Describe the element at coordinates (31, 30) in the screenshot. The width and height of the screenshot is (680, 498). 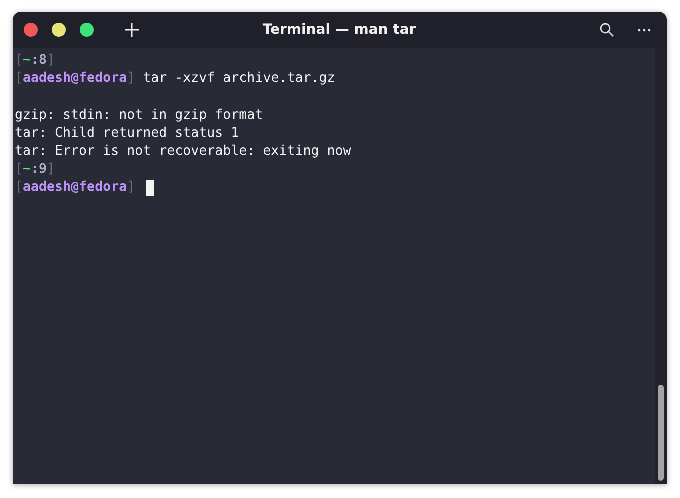
I see `close-button` at that location.